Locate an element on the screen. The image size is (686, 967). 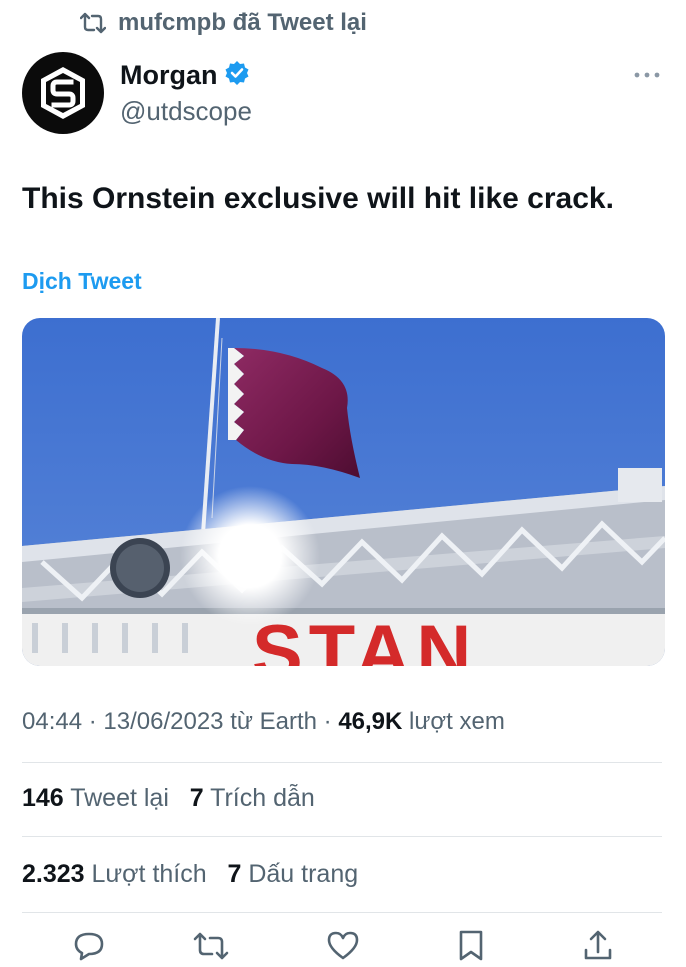
retweet-stats: 146 Tweet lại 7 Trích dẫn is located at coordinates (168, 798).